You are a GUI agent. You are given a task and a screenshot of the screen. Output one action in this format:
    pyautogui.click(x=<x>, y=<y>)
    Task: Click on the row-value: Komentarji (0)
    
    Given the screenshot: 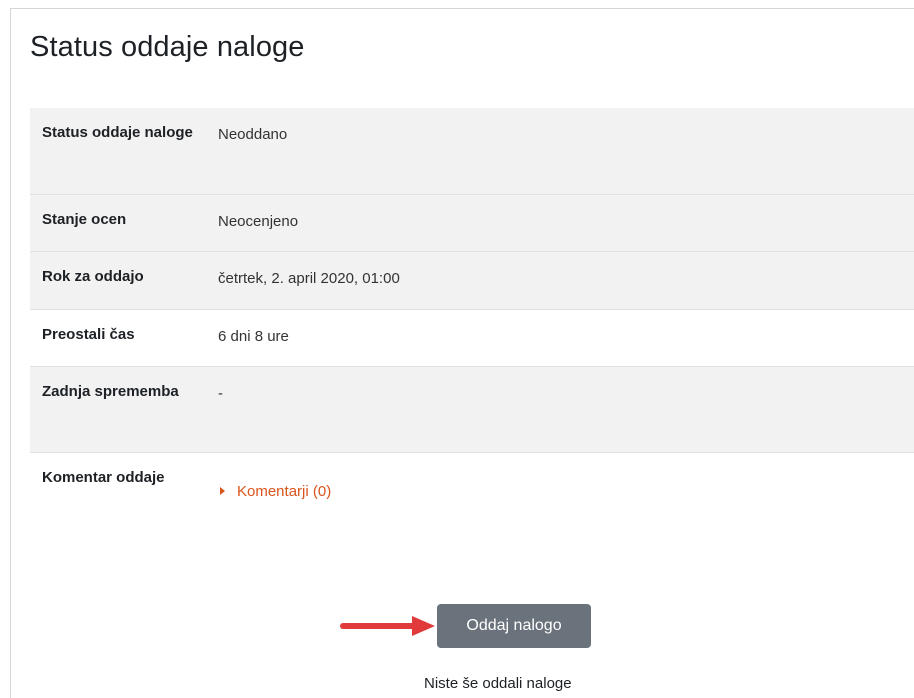 What is the action you would take?
    pyautogui.click(x=560, y=496)
    